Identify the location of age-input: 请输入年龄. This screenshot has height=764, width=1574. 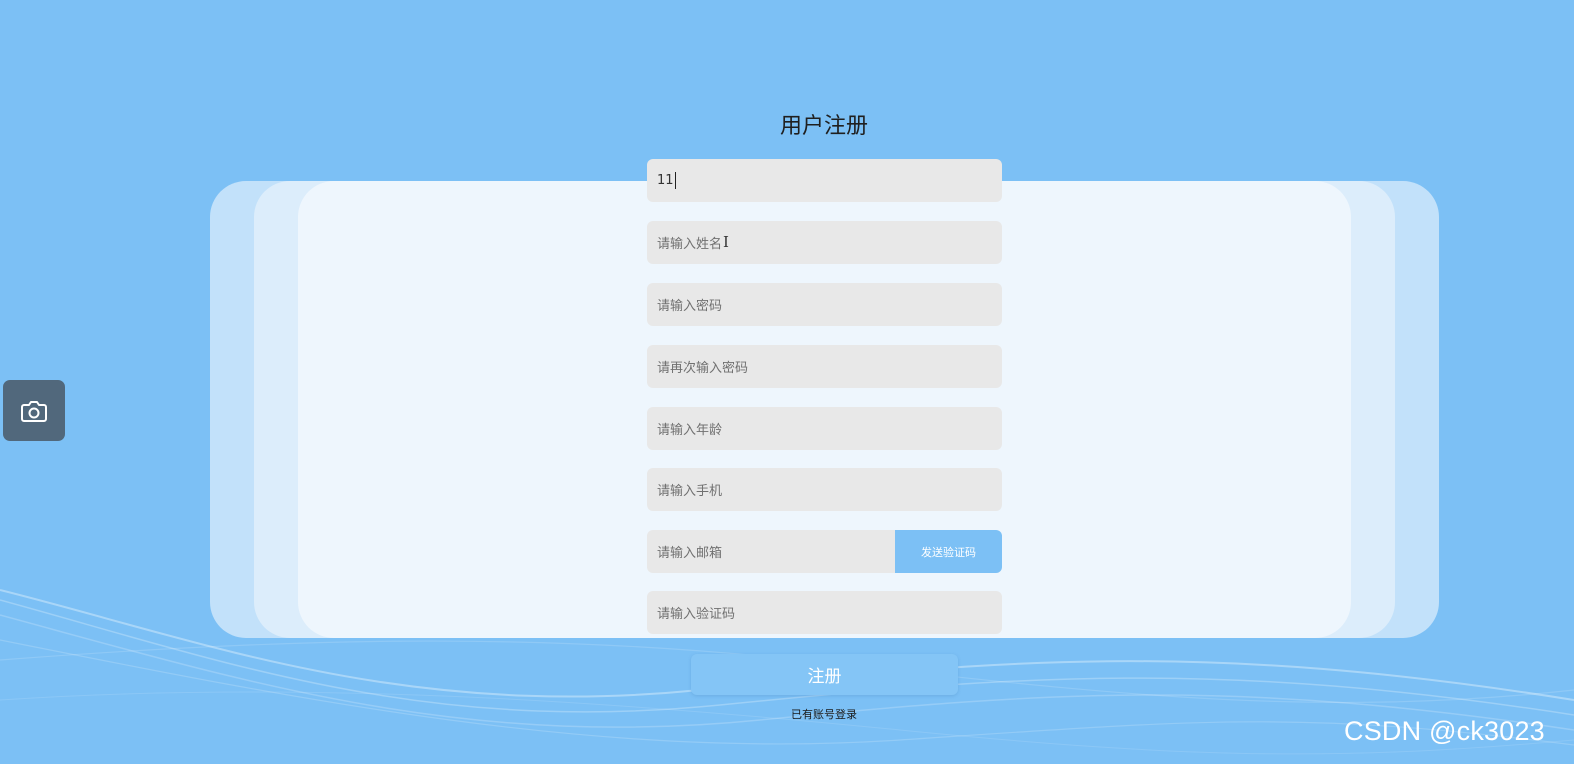
(824, 428).